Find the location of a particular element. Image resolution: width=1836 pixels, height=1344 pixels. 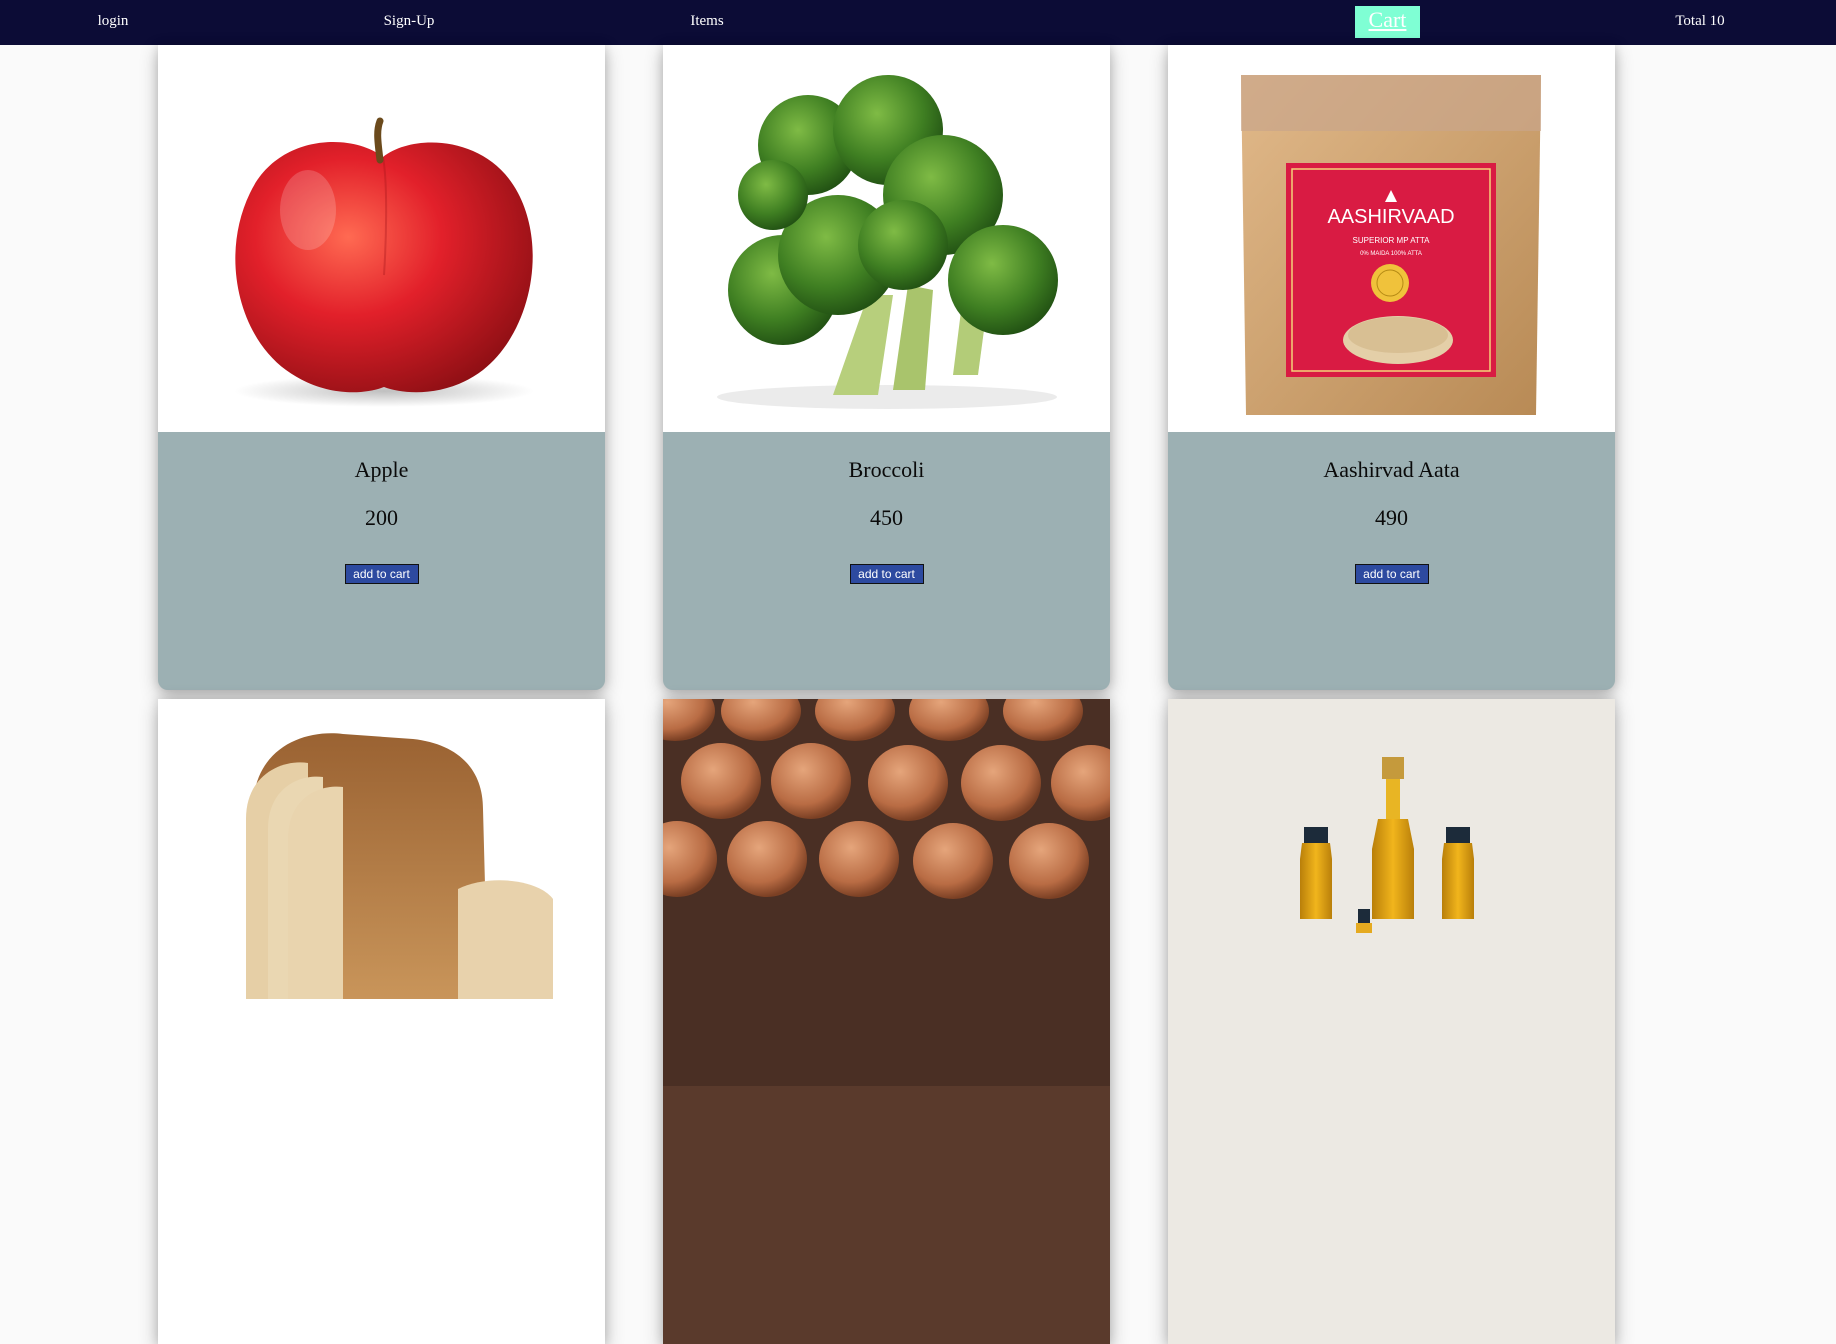

bag-brand-text: AASHIRVAAD is located at coordinates (1390, 217).